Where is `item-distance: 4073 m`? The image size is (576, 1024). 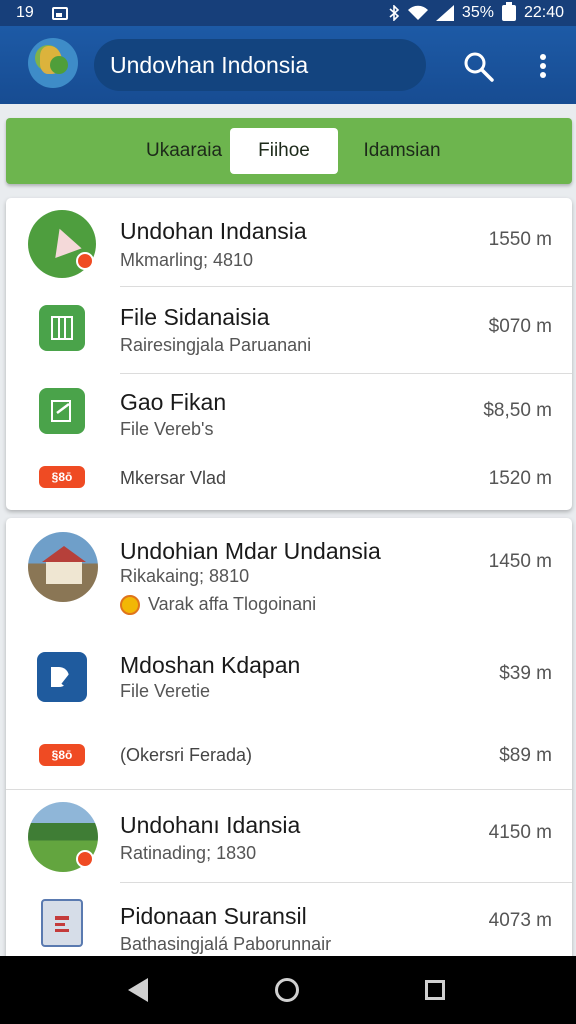
item-distance: 4073 m is located at coordinates (520, 920).